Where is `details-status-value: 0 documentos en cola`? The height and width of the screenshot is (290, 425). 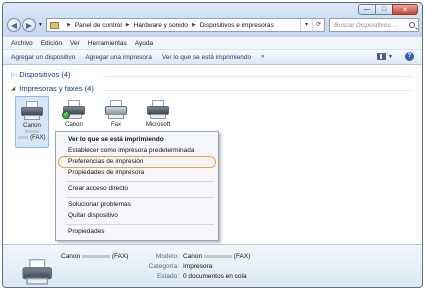
details-status-value: 0 documentos en cola is located at coordinates (215, 276).